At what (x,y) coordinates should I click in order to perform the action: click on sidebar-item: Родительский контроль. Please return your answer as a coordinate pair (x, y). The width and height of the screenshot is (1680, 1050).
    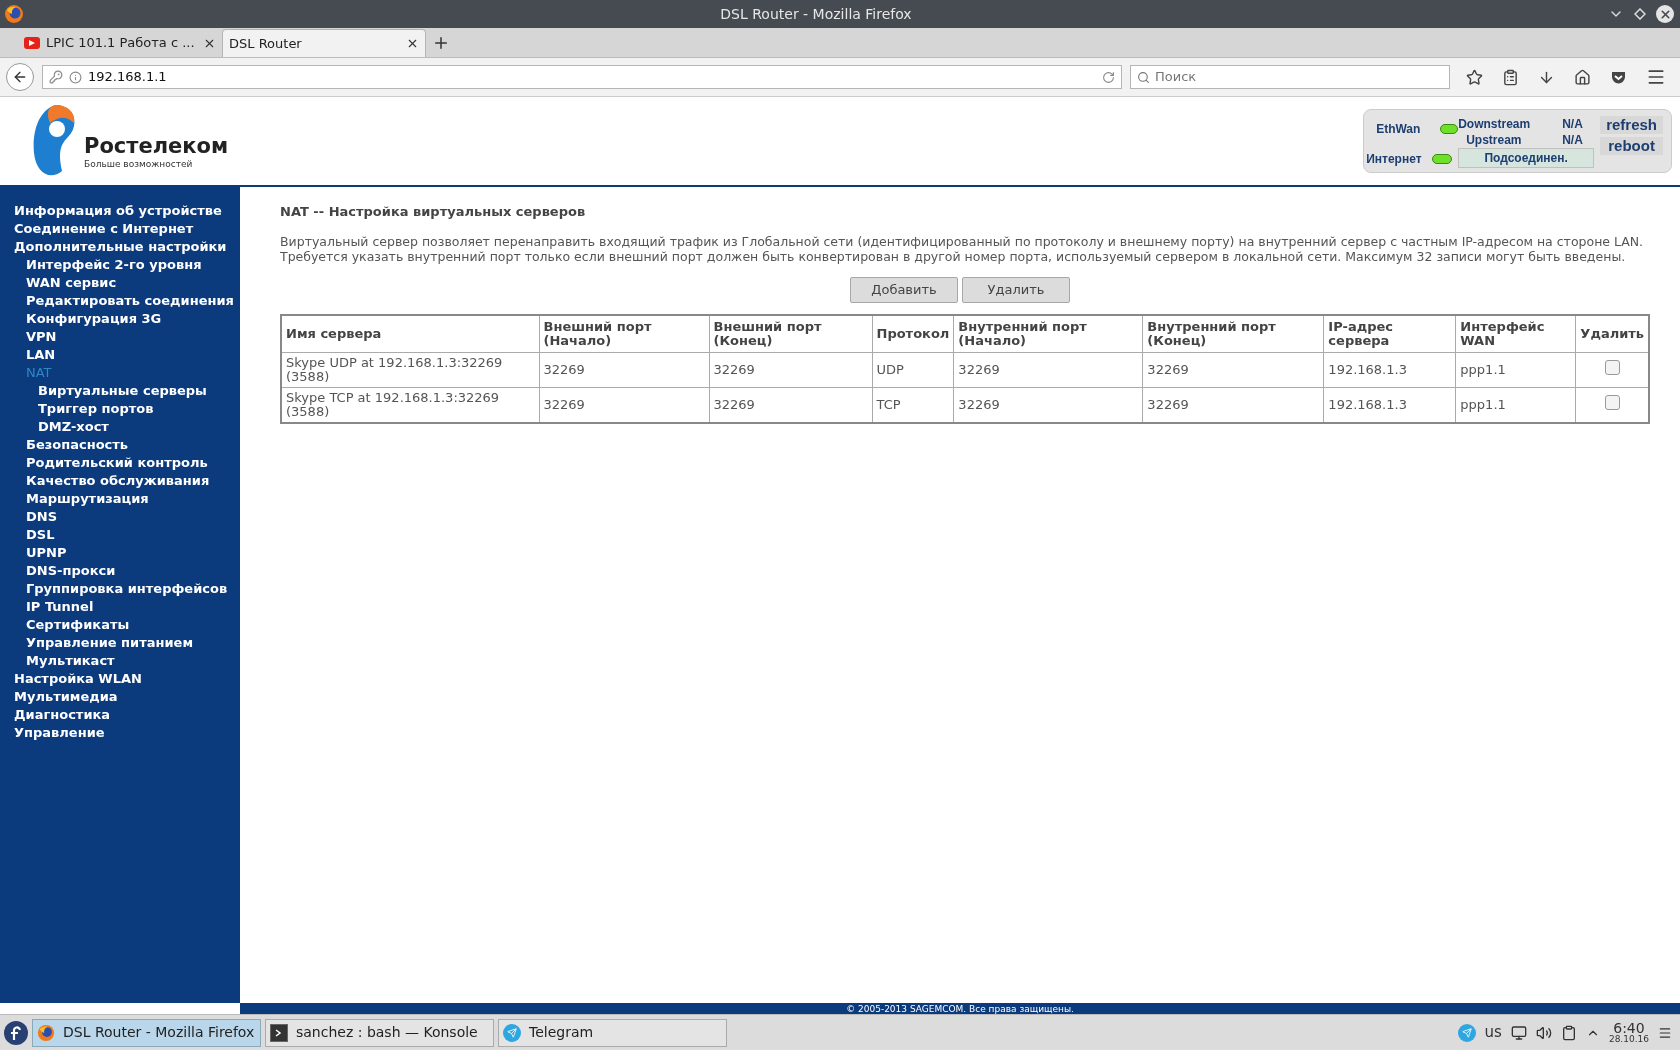
    Looking at the image, I should click on (117, 463).